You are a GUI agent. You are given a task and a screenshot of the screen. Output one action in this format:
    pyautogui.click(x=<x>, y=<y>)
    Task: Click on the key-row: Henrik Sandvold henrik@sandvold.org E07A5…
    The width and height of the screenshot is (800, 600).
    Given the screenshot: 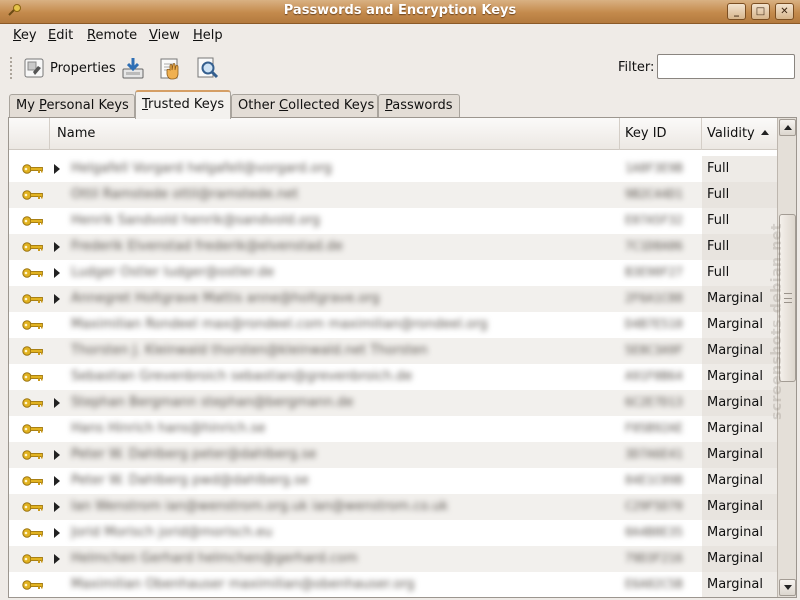 What is the action you would take?
    pyautogui.click(x=393, y=221)
    